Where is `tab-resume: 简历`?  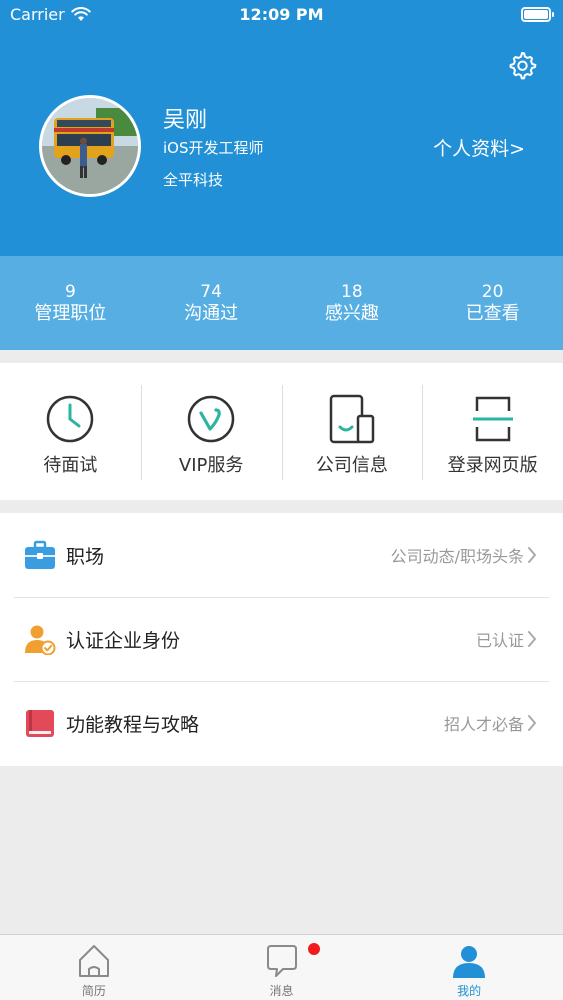 tab-resume: 简历 is located at coordinates (94, 967).